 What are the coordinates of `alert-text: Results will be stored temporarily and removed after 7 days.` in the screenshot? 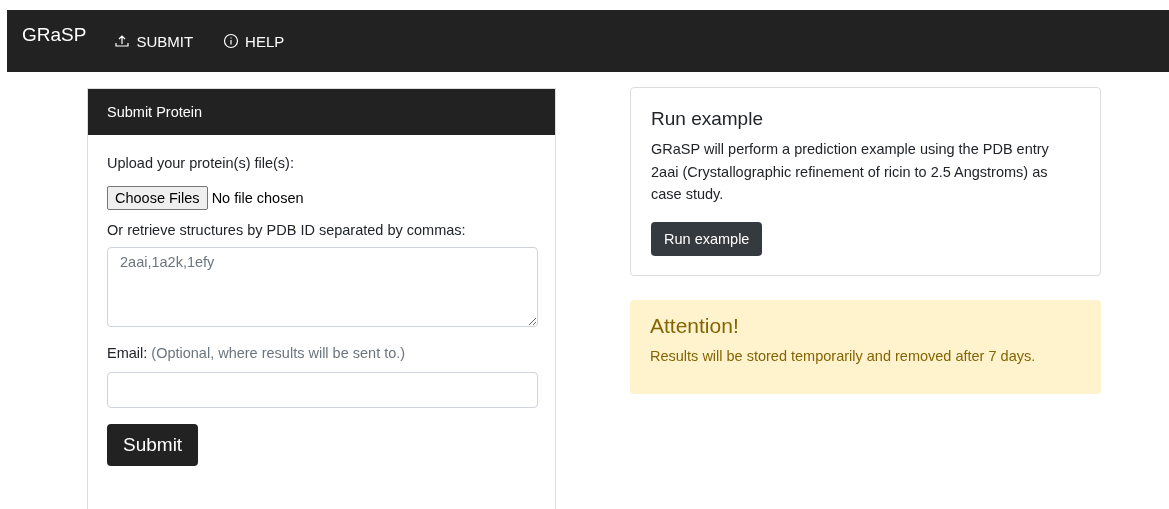 It's located at (843, 355).